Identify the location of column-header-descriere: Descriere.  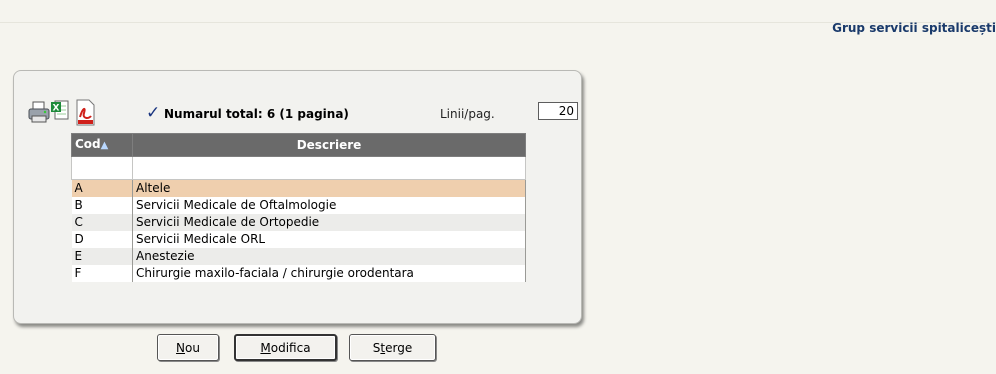
(329, 145).